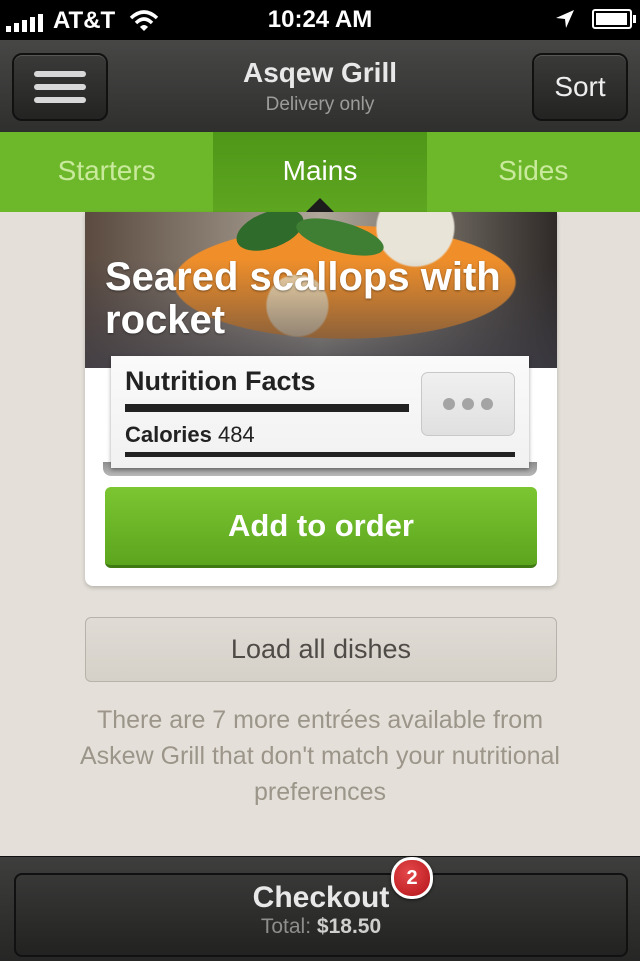  I want to click on total-value: $18.50, so click(349, 926).